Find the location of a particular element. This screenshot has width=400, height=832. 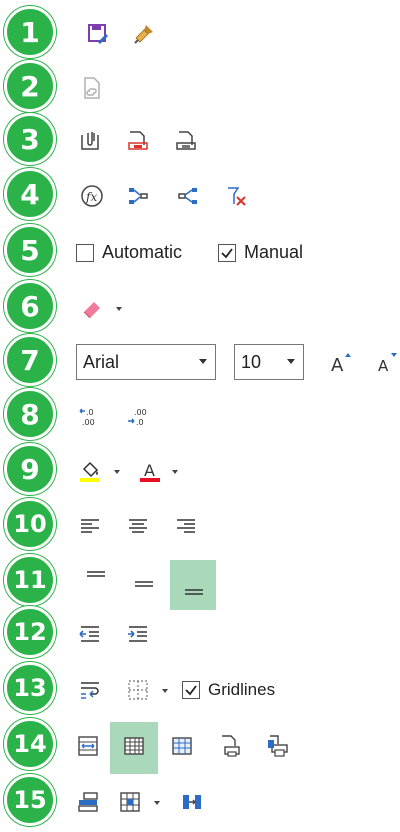

eraser-icon is located at coordinates (92, 308).